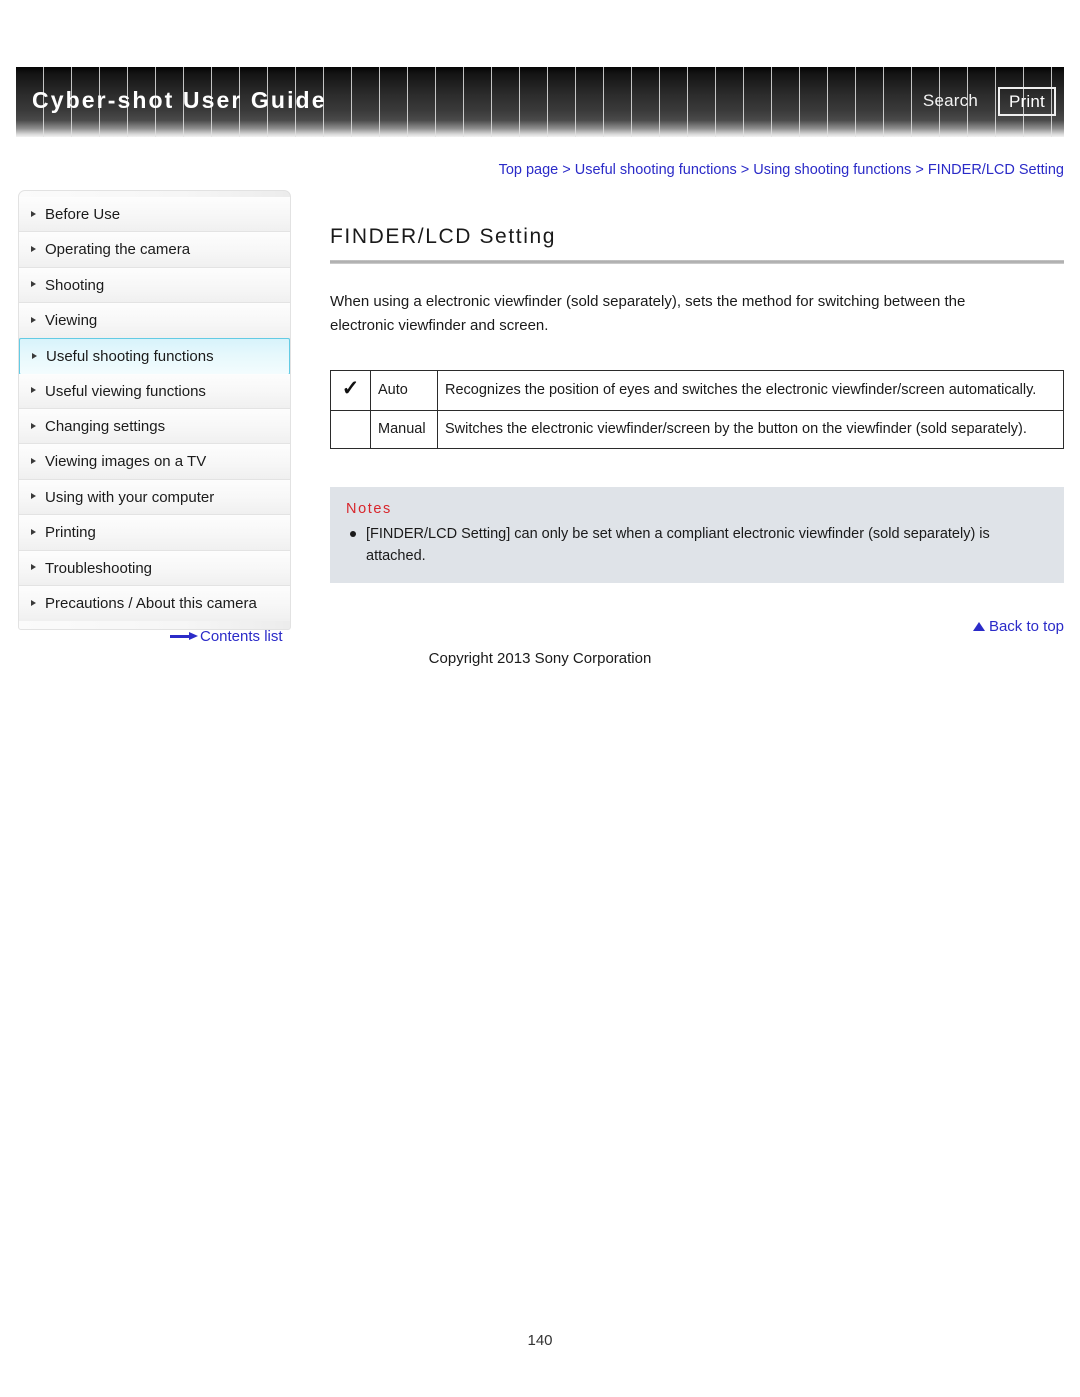  What do you see at coordinates (540, 1340) in the screenshot?
I see `page-number: 140` at bounding box center [540, 1340].